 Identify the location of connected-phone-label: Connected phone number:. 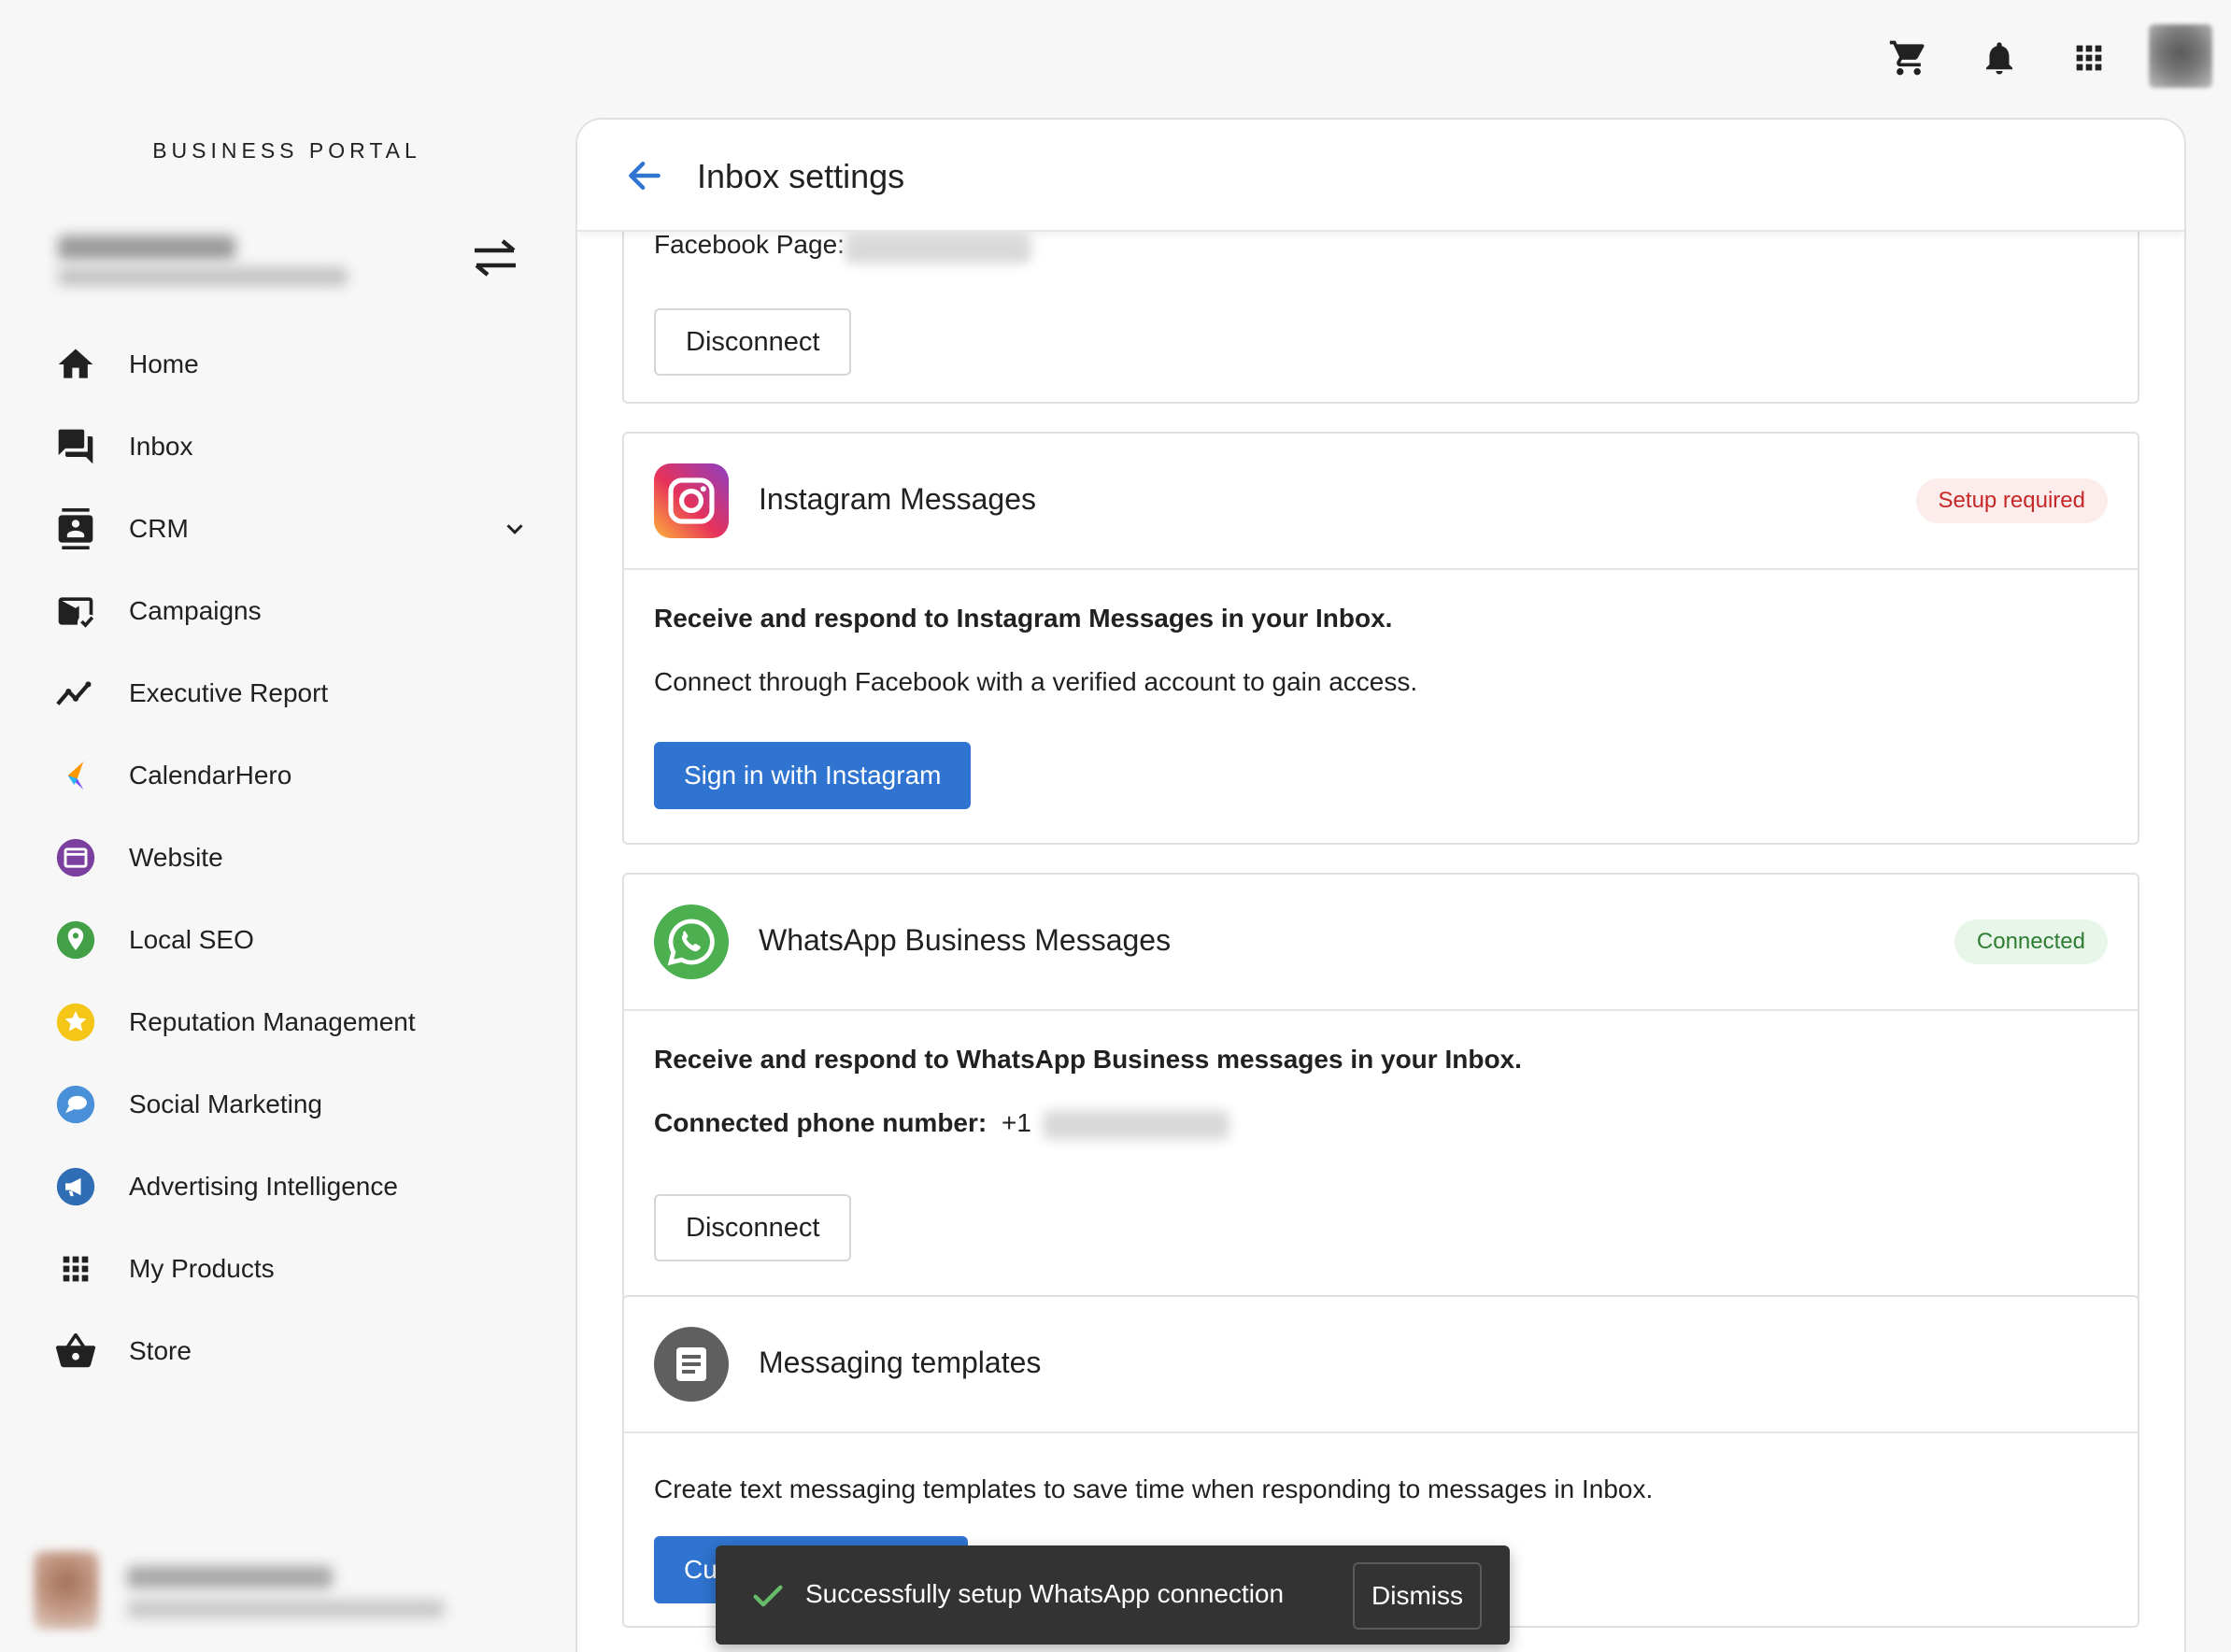
(821, 1122).